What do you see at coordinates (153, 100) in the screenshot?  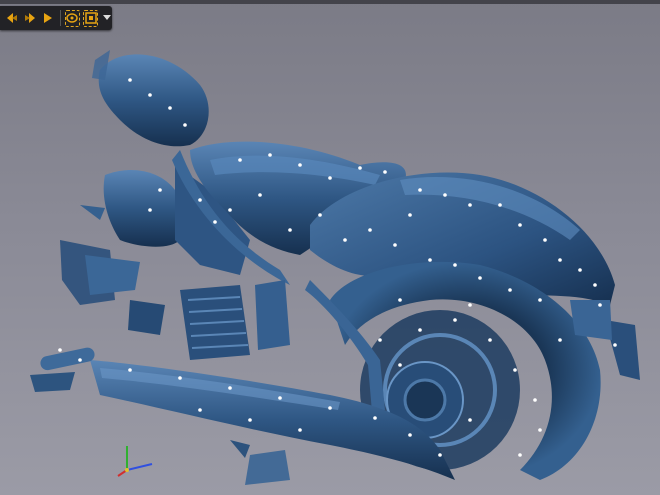 I see `front-cowl-fragment` at bounding box center [153, 100].